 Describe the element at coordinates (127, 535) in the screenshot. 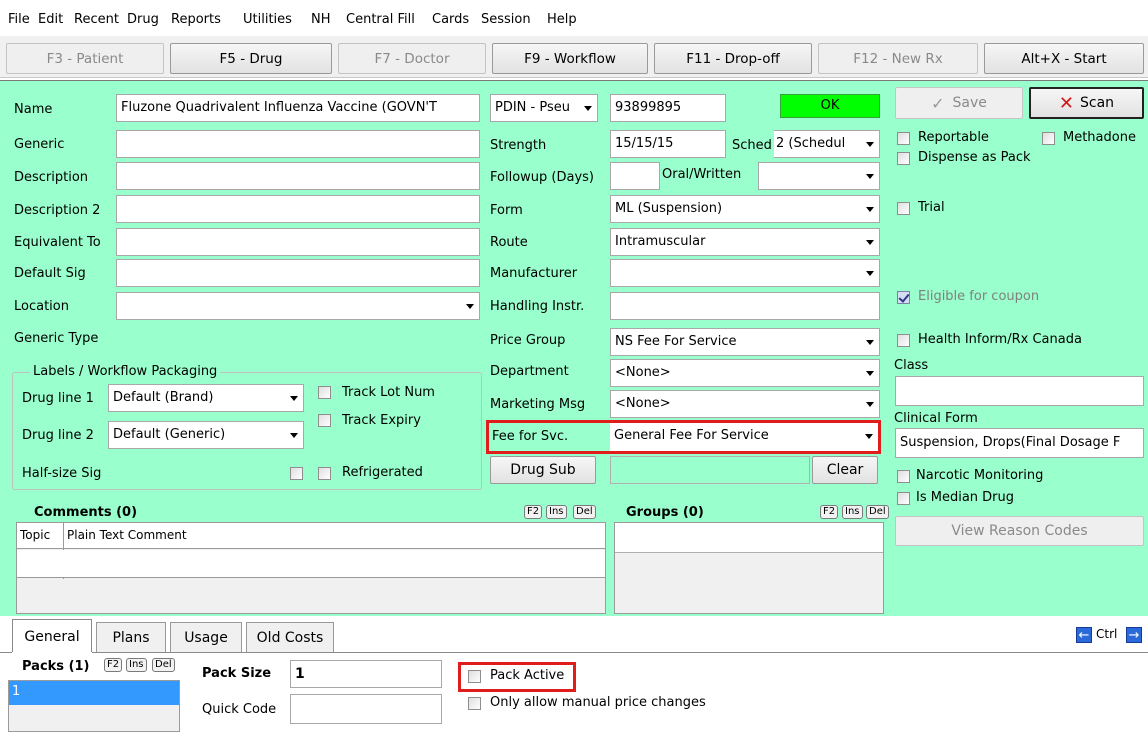

I see `comments-col-text: Plain Text Comment` at that location.